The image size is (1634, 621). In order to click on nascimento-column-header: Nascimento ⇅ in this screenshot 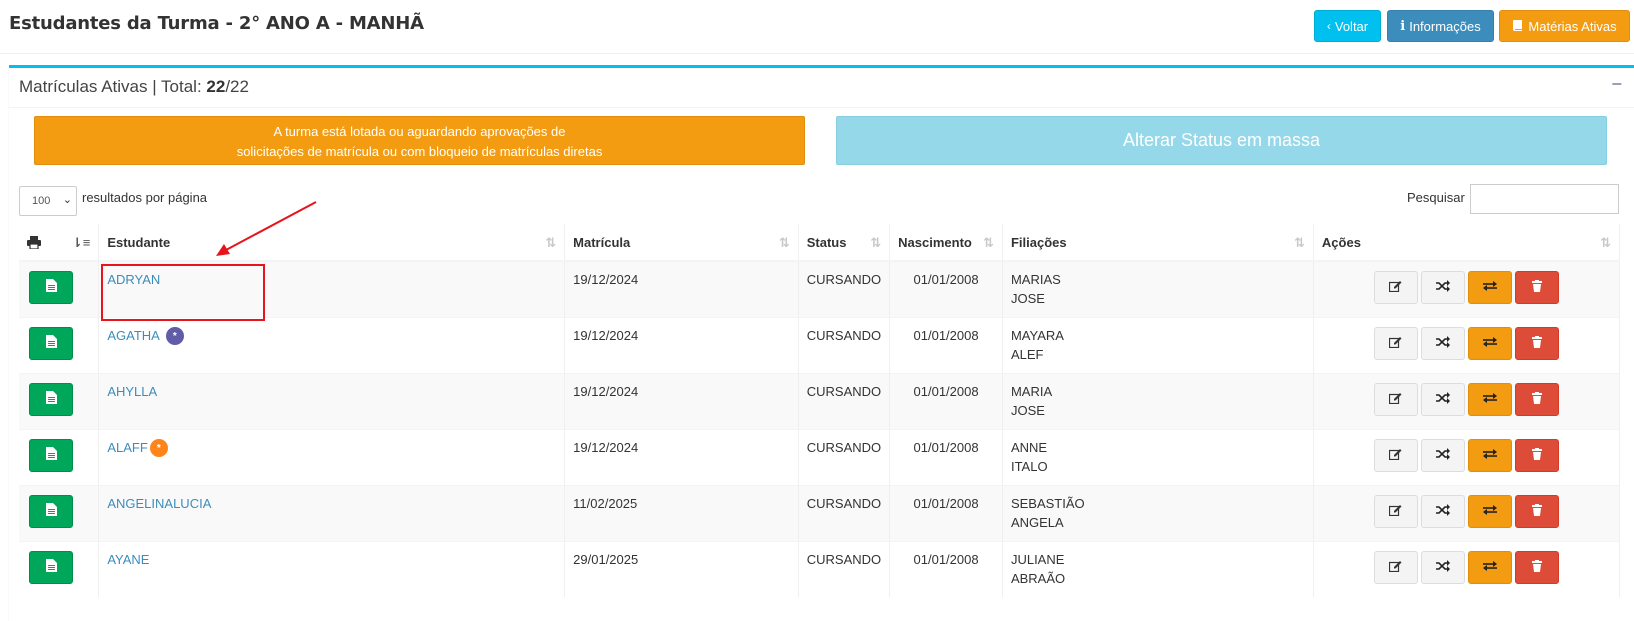, I will do `click(946, 243)`.